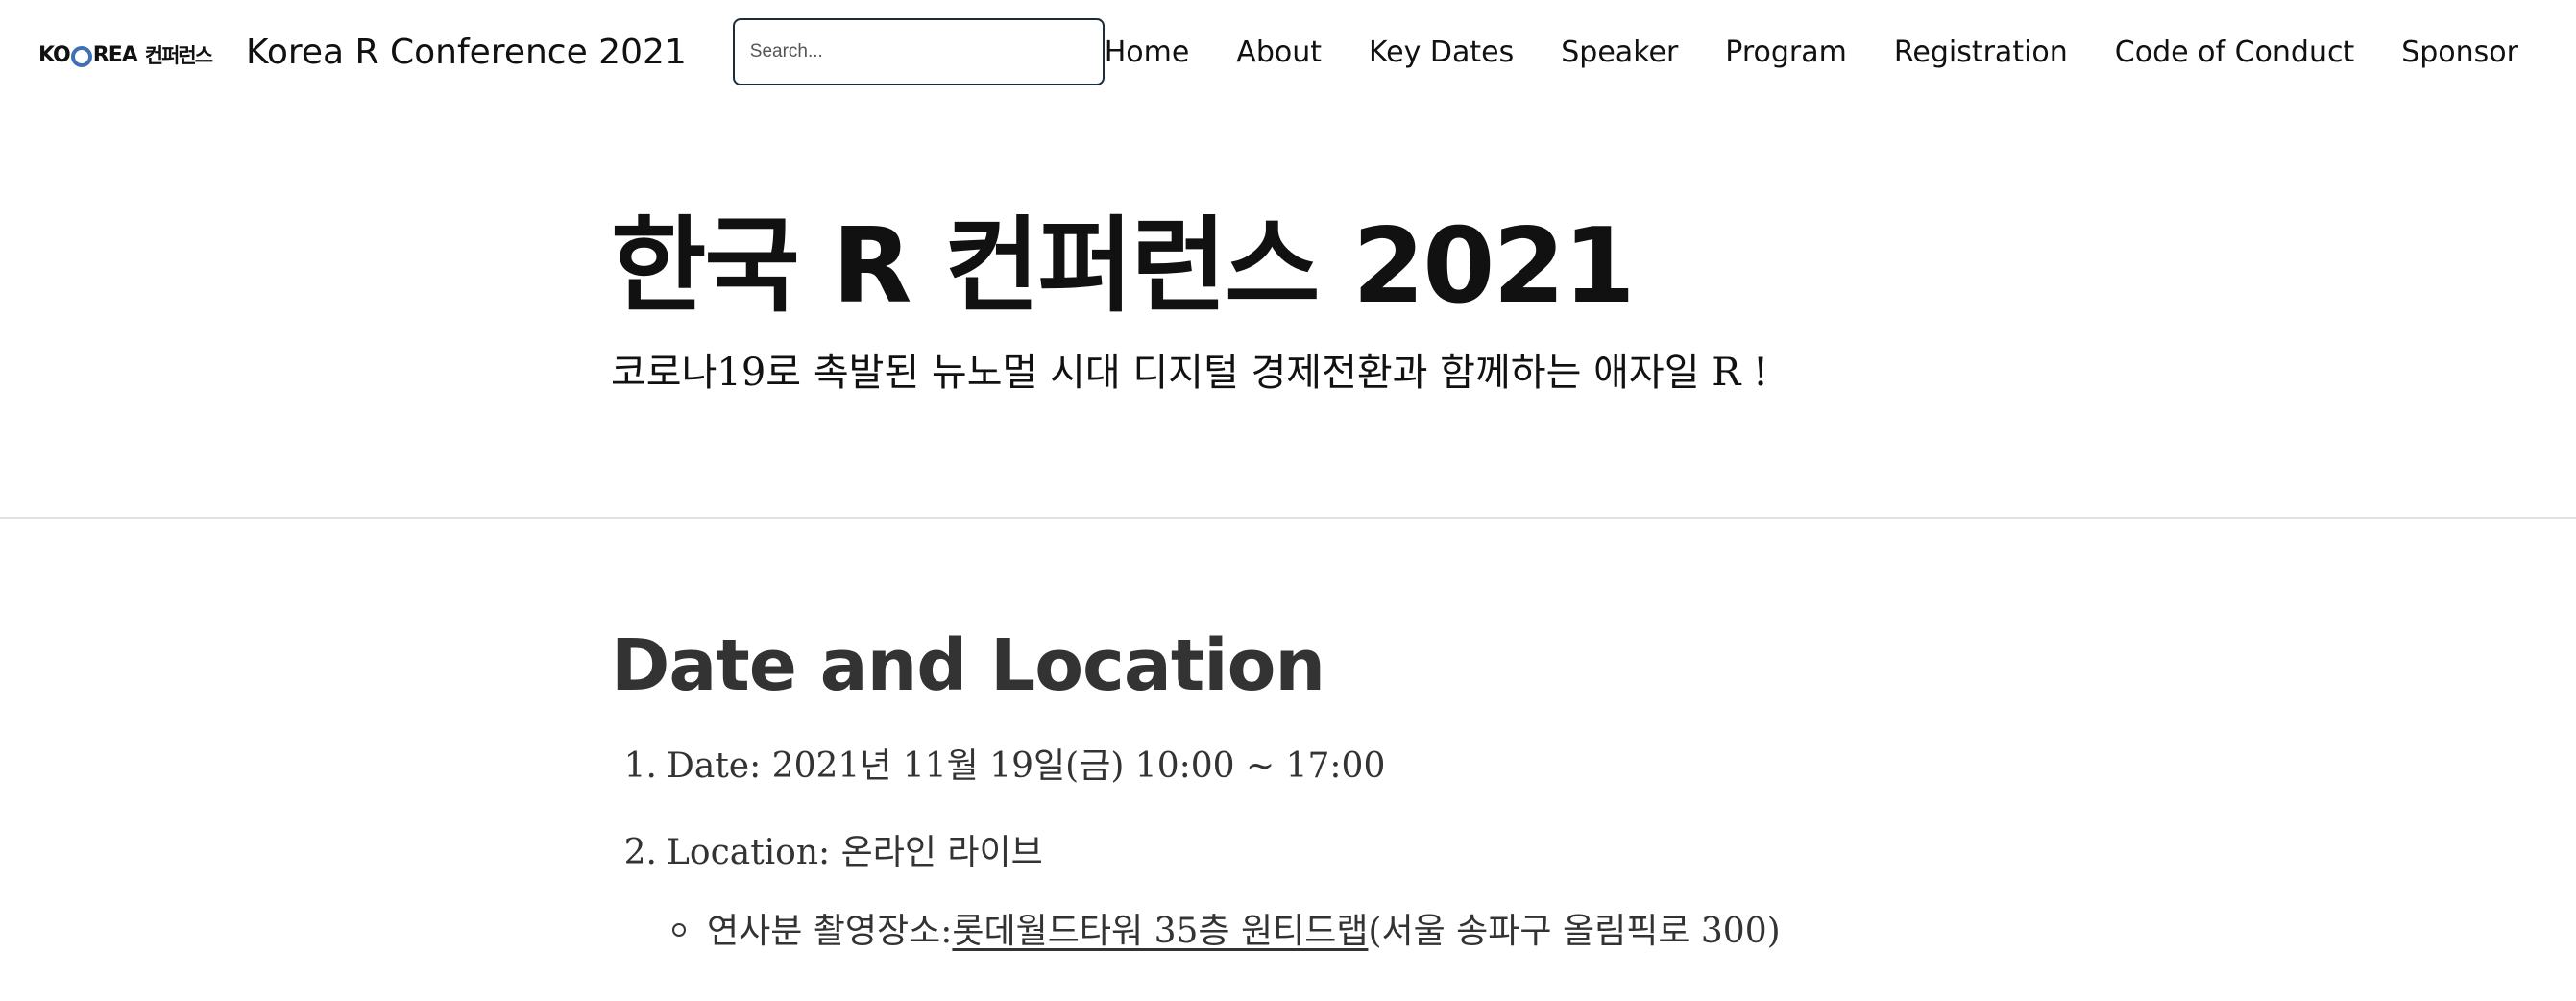 This screenshot has height=1001, width=2576. I want to click on location-text: Location: 온라인 라이브, so click(855, 853).